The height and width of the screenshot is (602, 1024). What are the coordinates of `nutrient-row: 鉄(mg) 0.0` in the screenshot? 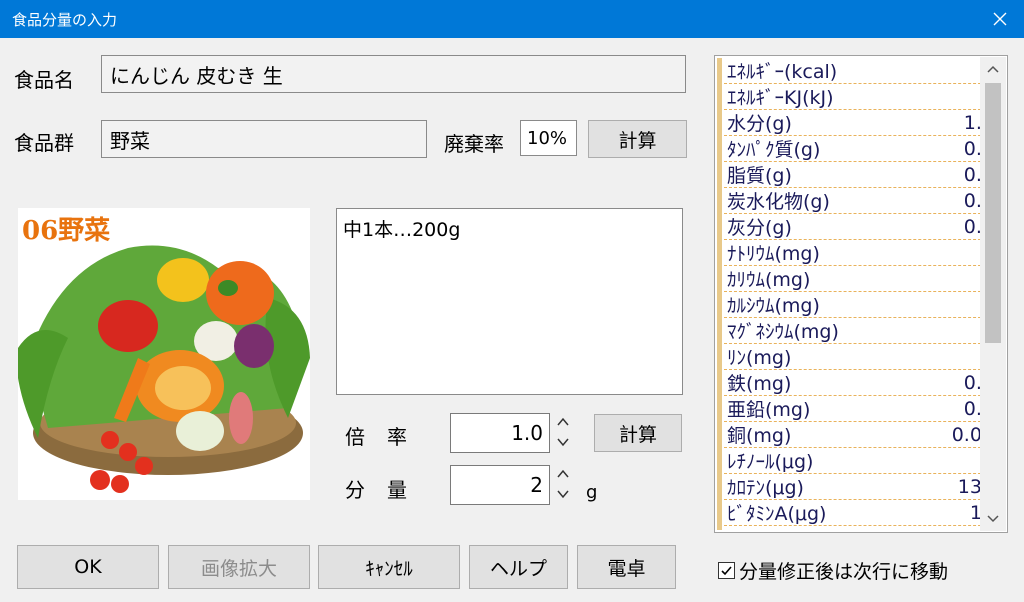 It's located at (860, 383).